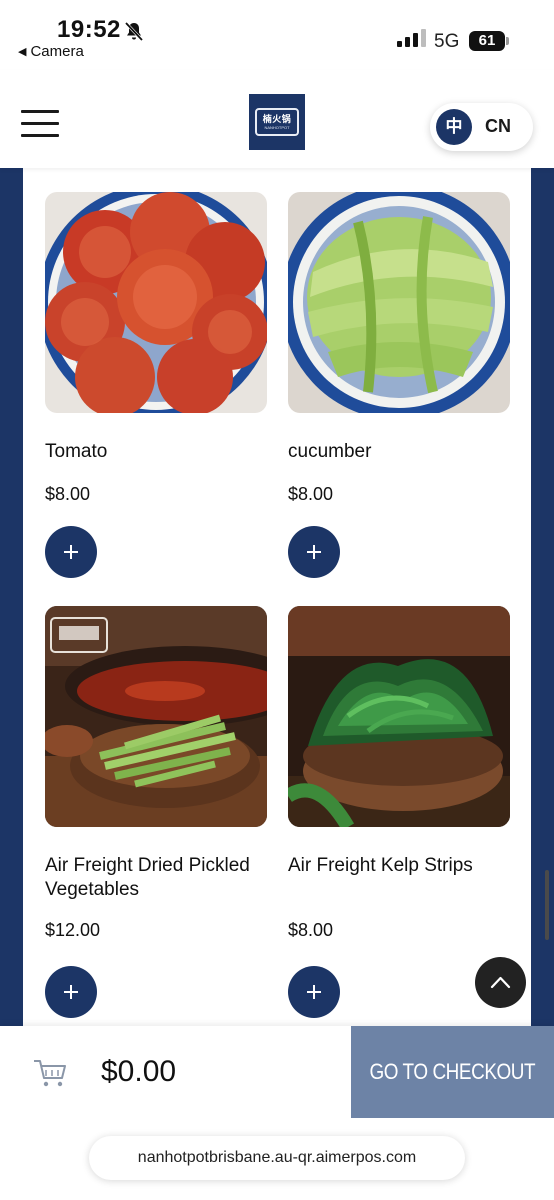 This screenshot has height=1200, width=554. What do you see at coordinates (147, 877) in the screenshot?
I see `product-name: Air Freight Dried Pickled Vegetables` at bounding box center [147, 877].